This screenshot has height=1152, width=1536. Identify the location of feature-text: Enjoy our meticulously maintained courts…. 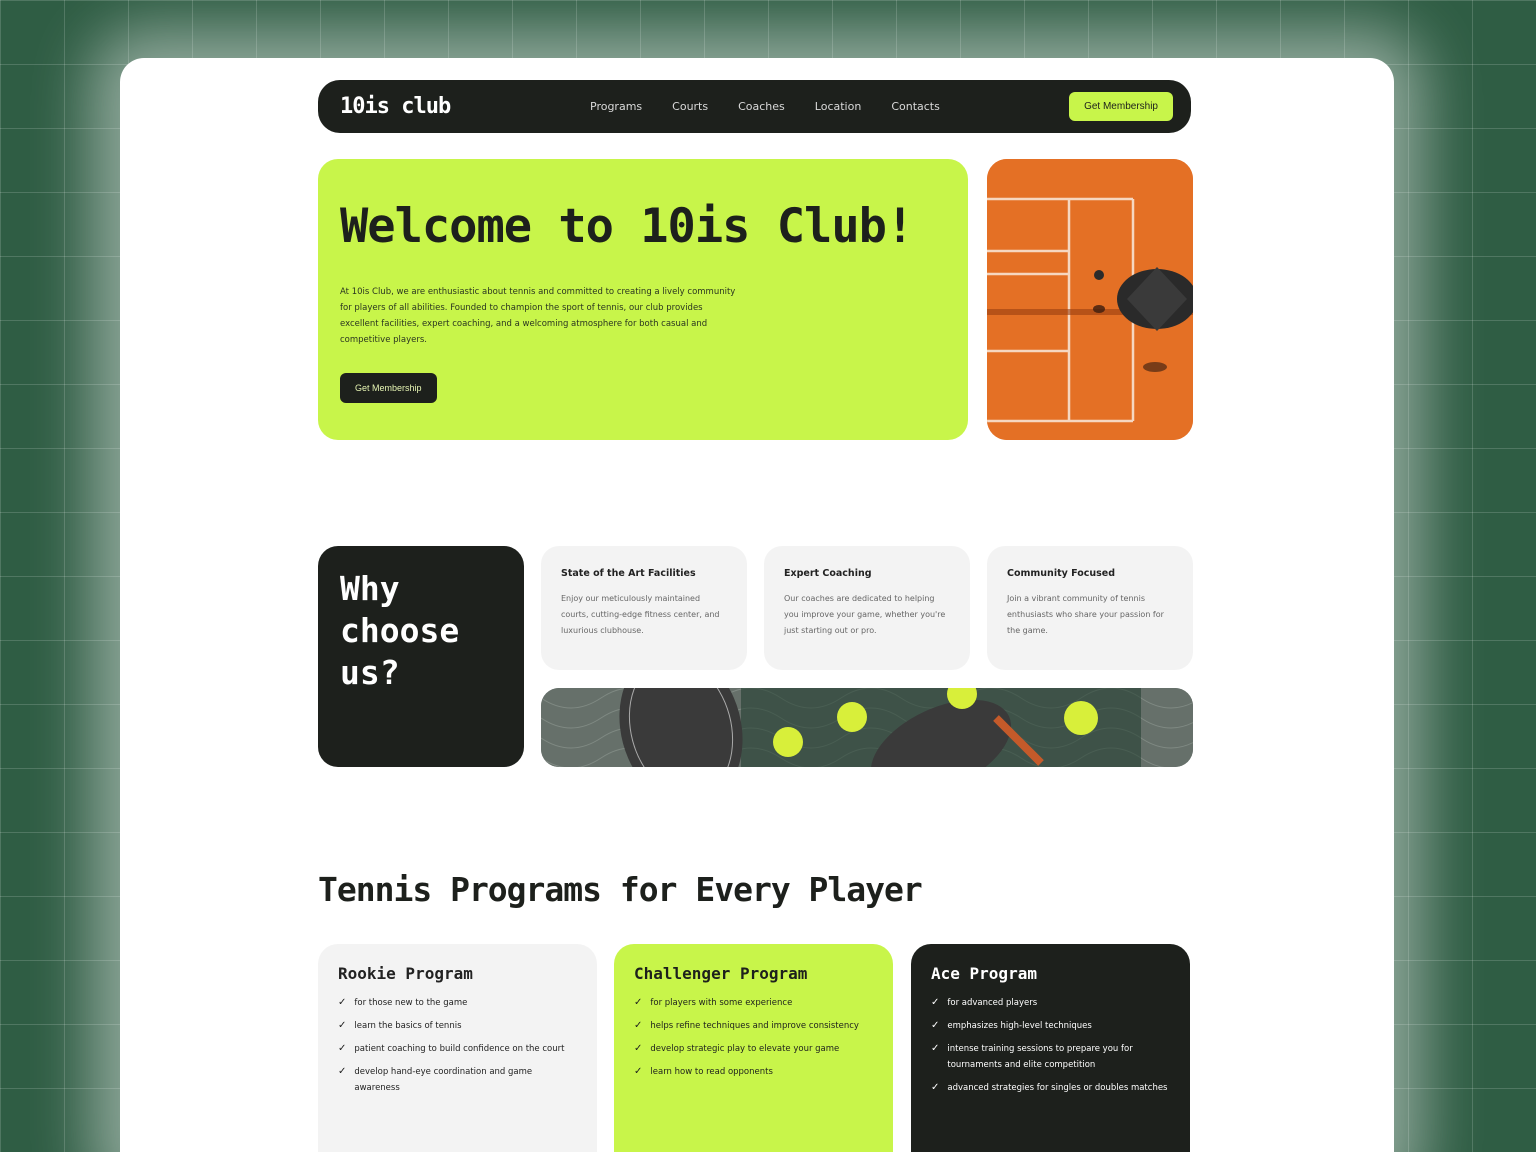
(640, 614).